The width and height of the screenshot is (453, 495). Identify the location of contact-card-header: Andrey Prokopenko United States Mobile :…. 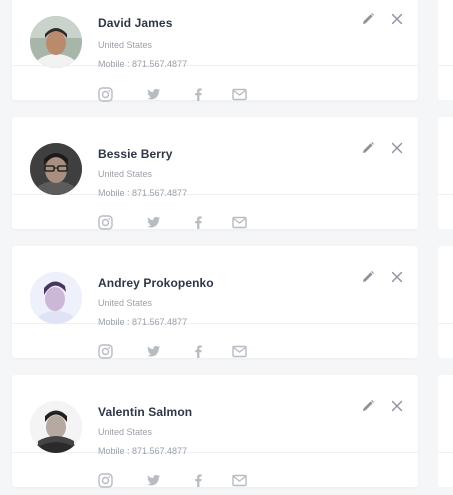
(215, 286).